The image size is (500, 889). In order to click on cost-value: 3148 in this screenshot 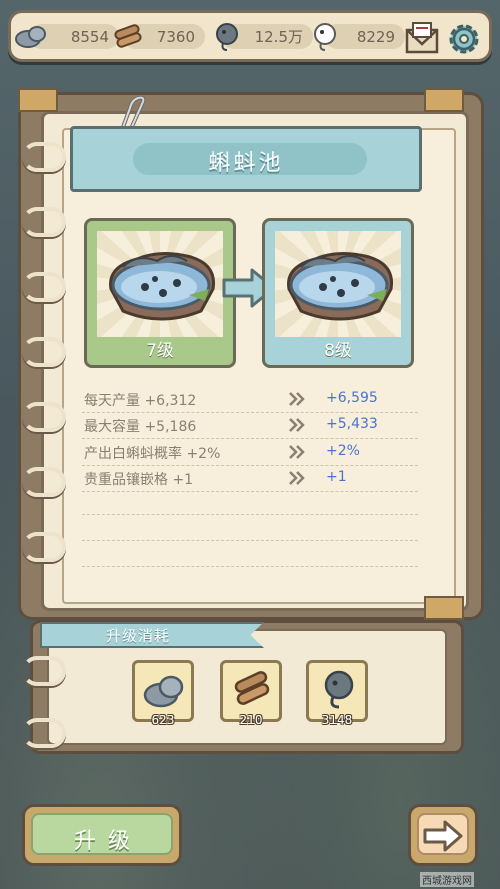, I will do `click(337, 720)`.